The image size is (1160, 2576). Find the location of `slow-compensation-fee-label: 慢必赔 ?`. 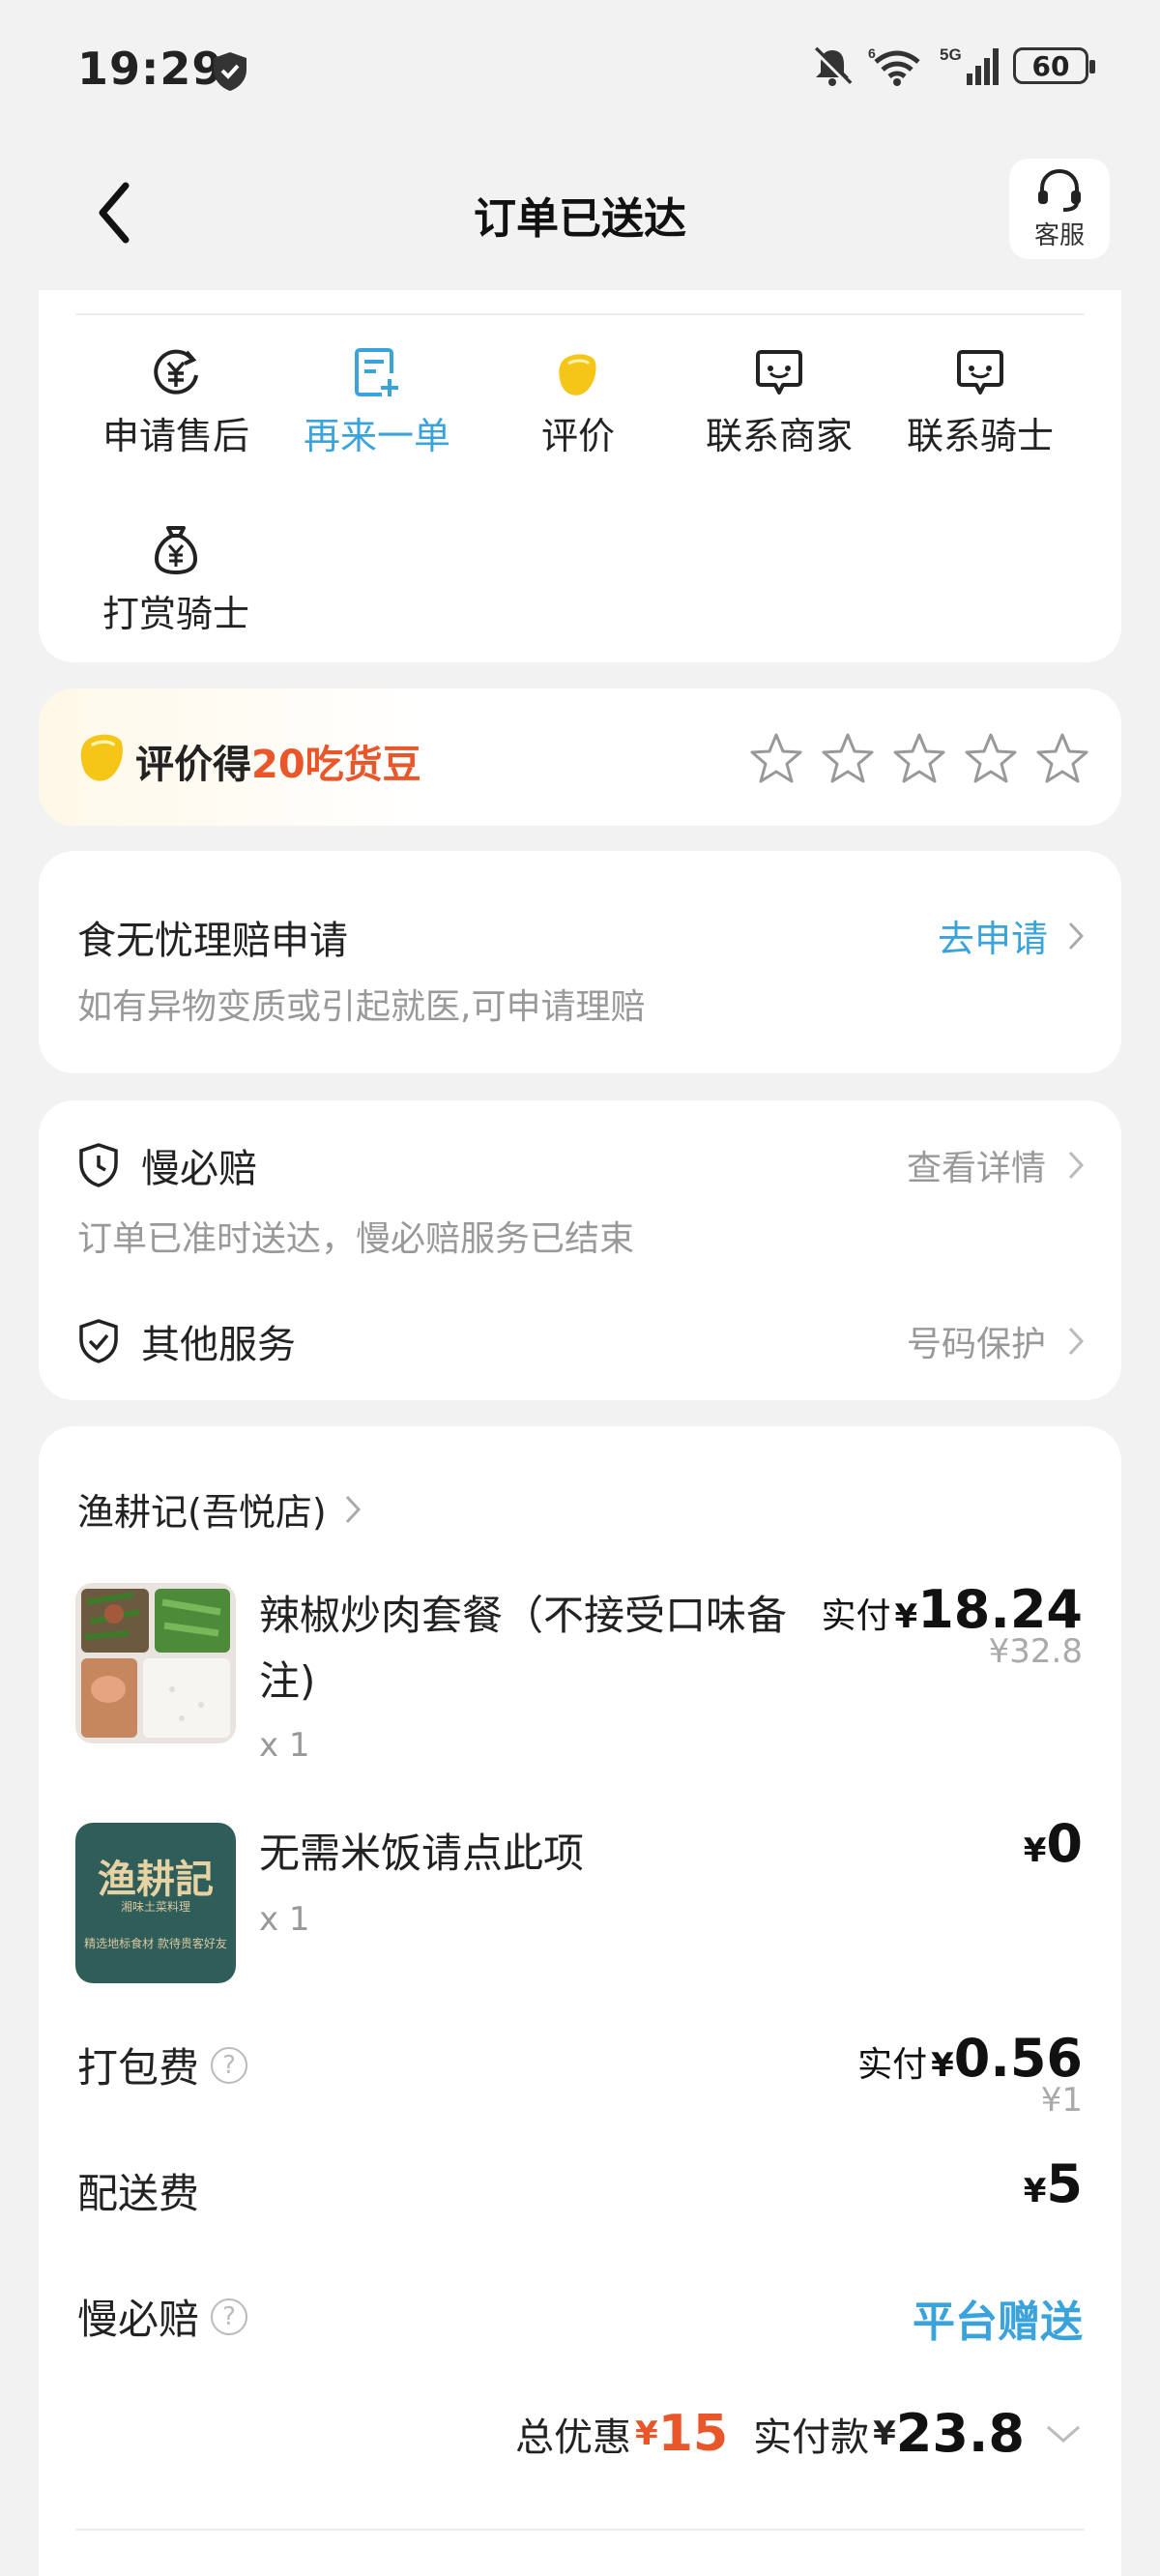

slow-compensation-fee-label: 慢必赔 ? is located at coordinates (163, 2316).